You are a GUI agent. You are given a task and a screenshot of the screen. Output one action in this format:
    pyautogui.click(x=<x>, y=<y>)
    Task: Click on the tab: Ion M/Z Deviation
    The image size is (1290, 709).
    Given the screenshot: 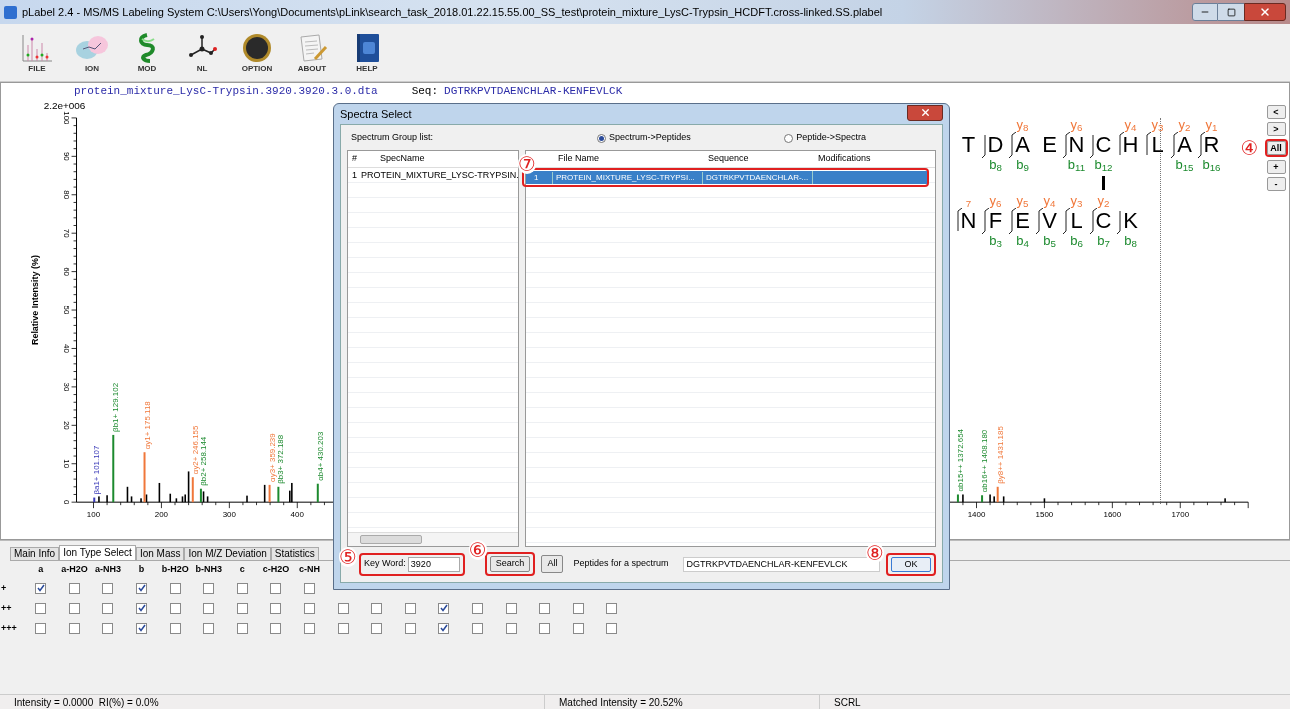 What is the action you would take?
    pyautogui.click(x=227, y=553)
    